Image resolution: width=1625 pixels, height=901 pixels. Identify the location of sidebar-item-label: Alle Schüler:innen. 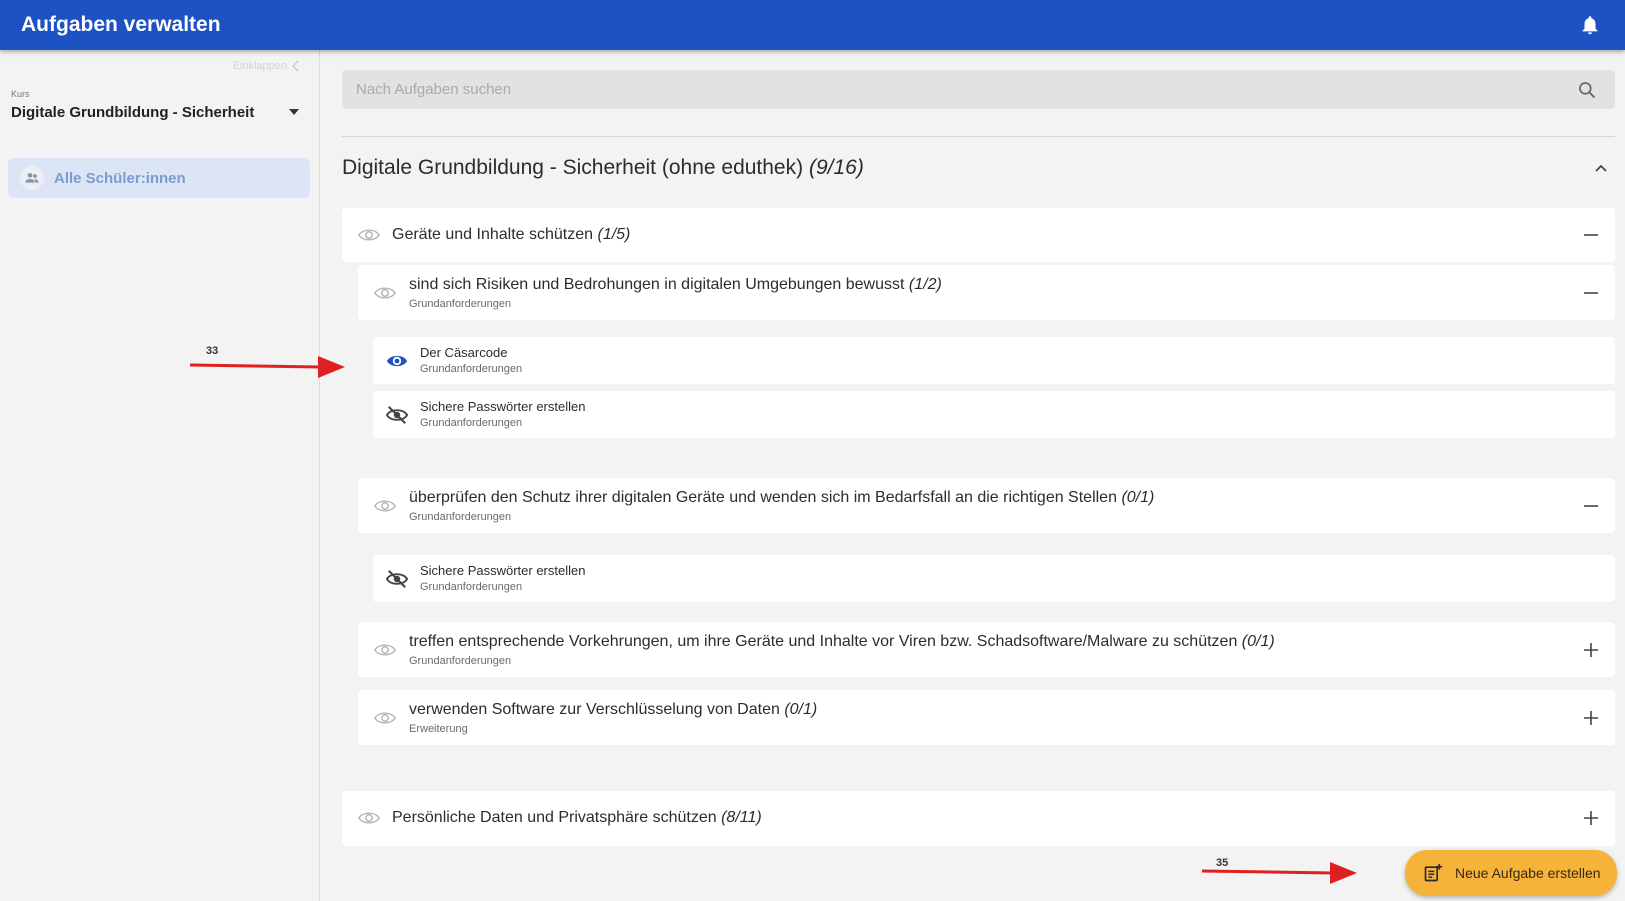
(120, 178).